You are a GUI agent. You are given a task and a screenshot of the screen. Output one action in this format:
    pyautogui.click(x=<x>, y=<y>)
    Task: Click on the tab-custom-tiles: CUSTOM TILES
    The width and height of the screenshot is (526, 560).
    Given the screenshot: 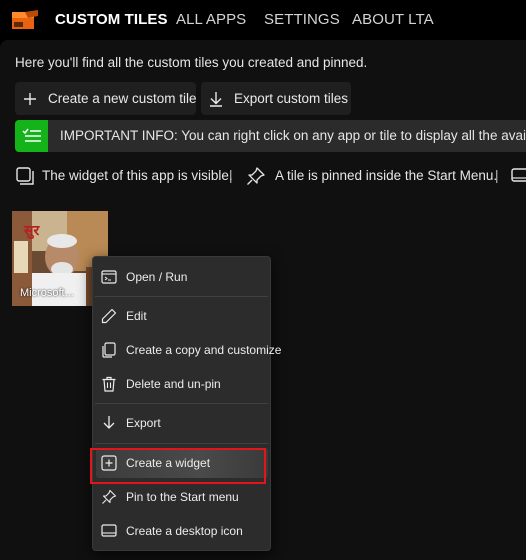 What is the action you would take?
    pyautogui.click(x=111, y=19)
    